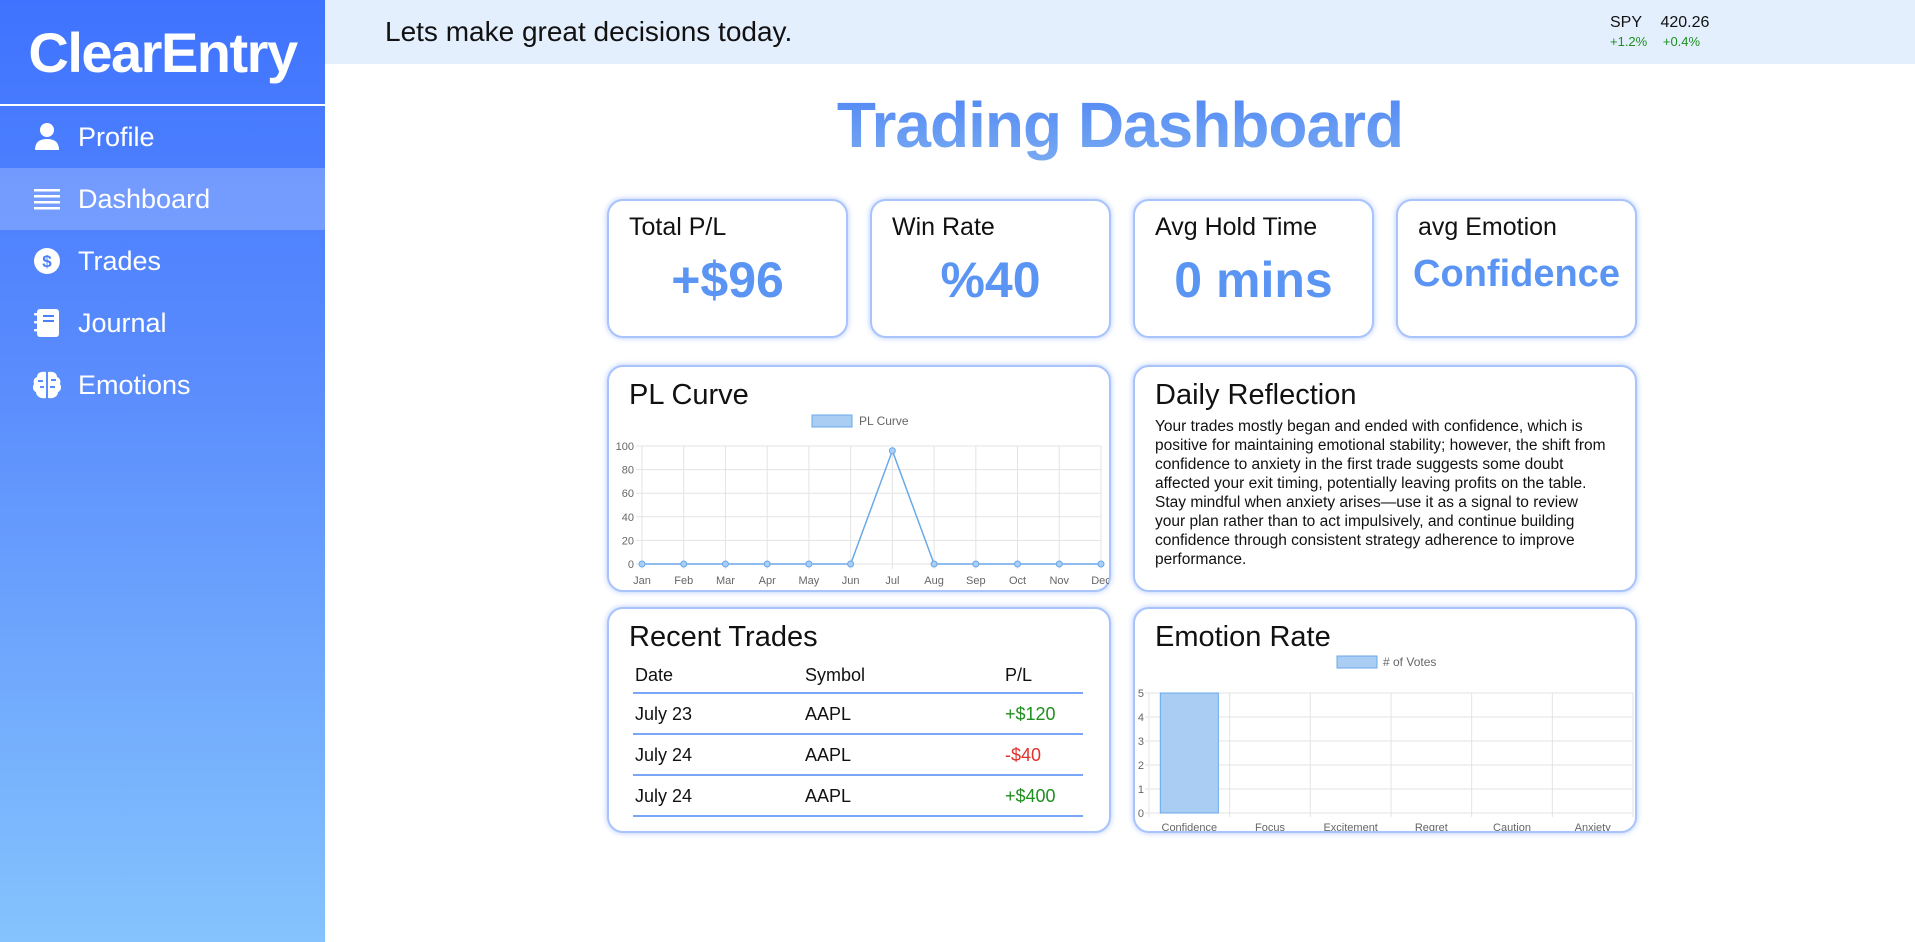 This screenshot has height=942, width=1915. Describe the element at coordinates (851, 581) in the screenshot. I see `x-tick-label: Jun` at that location.